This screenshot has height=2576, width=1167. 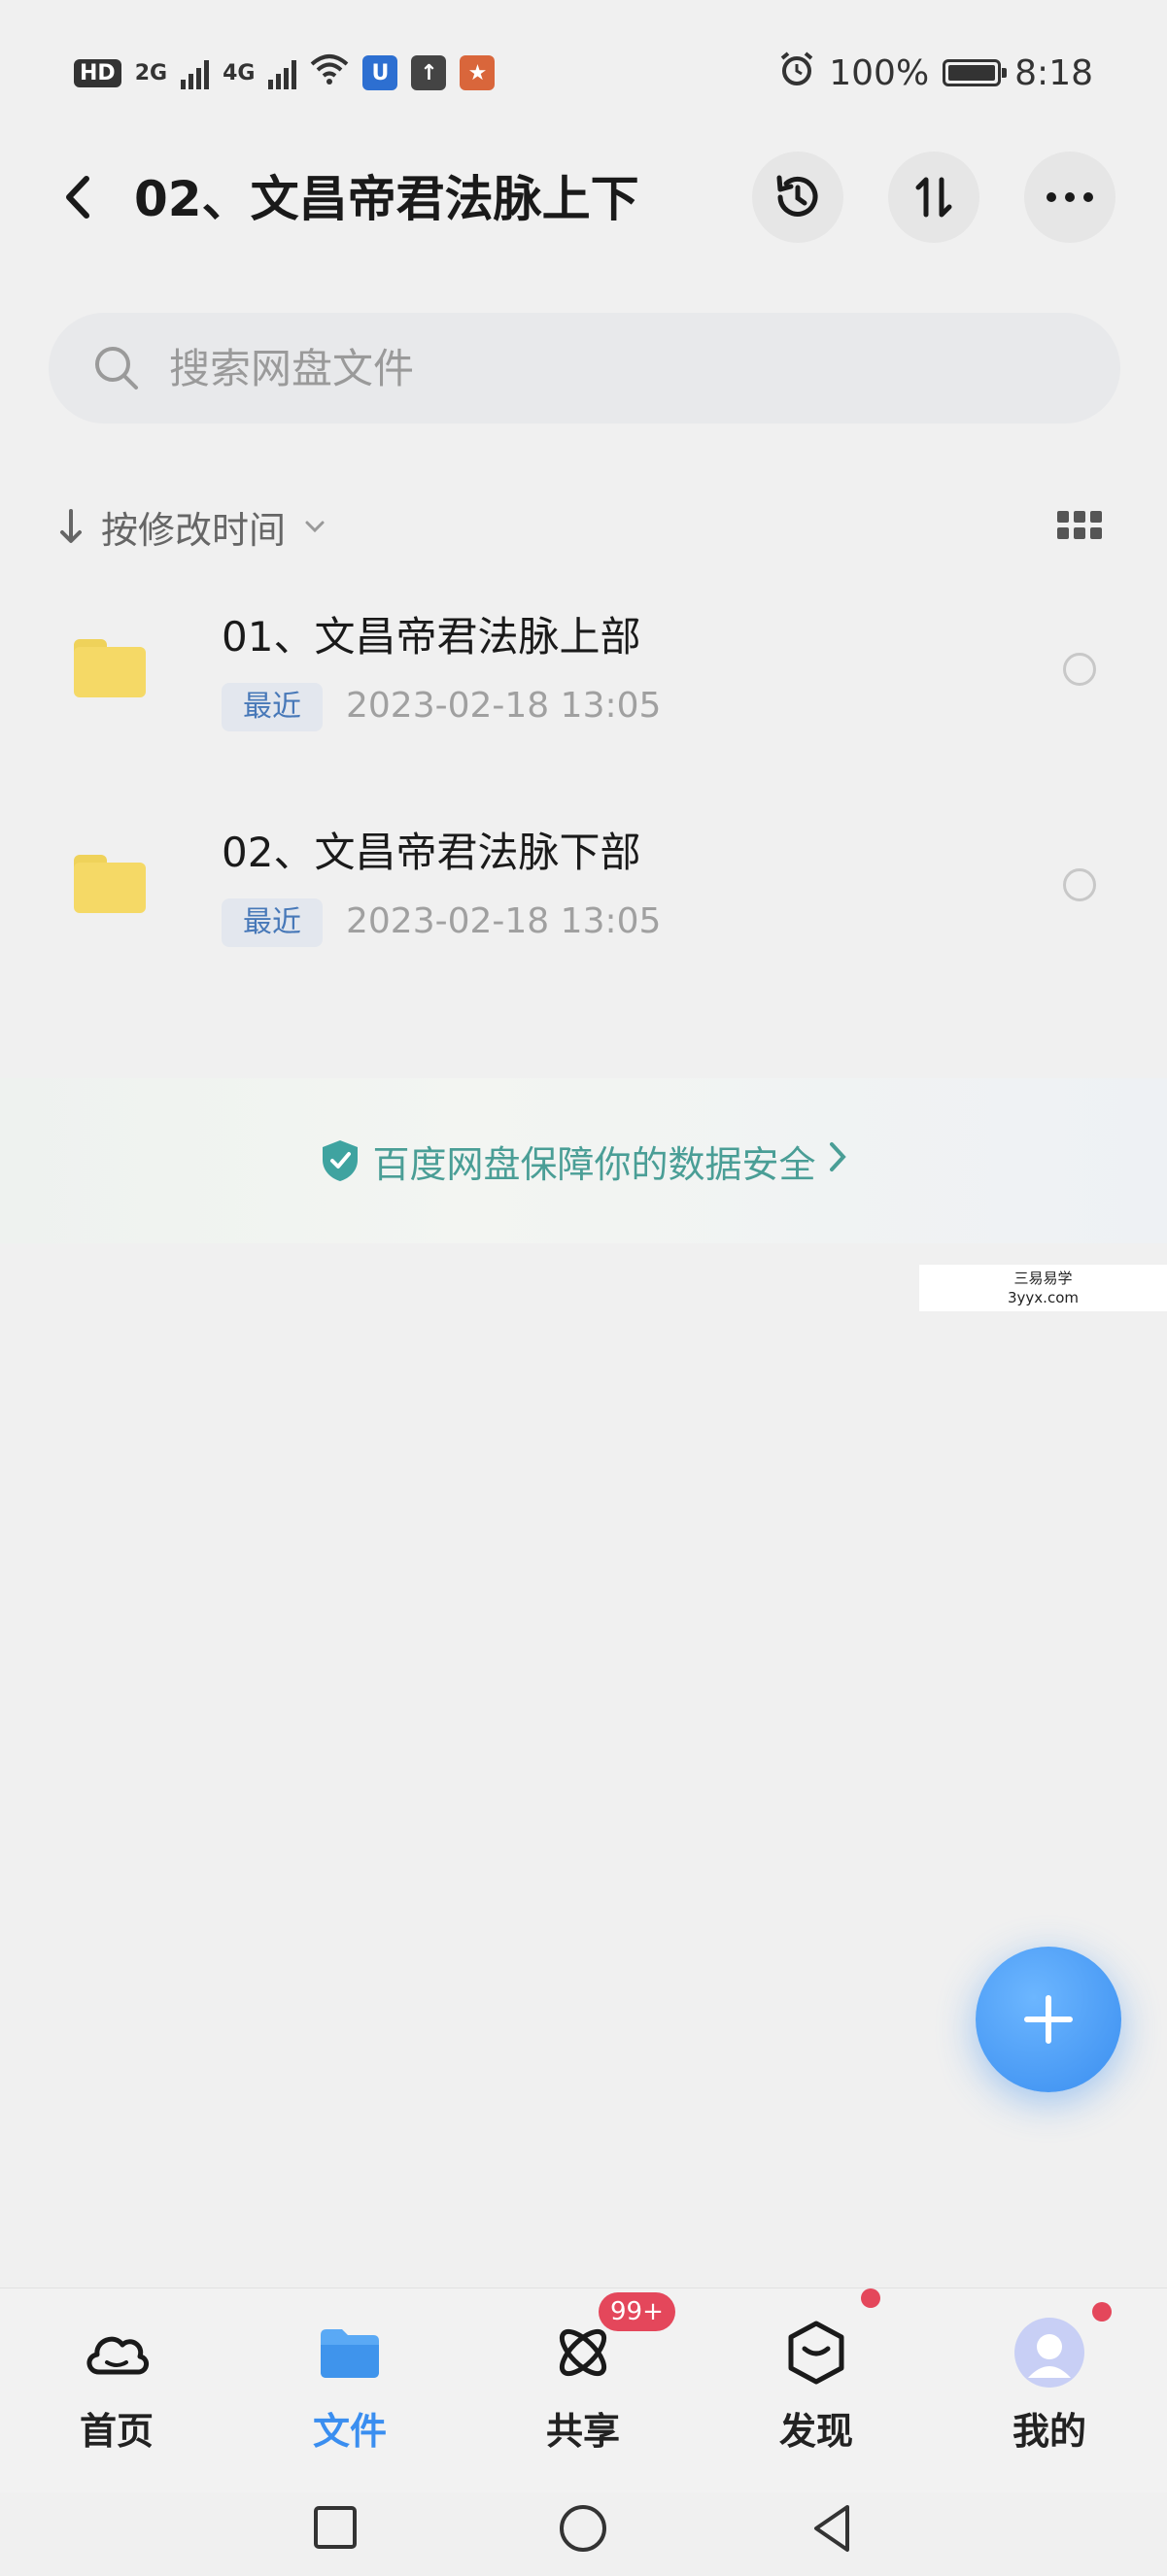 I want to click on more-button, so click(x=1070, y=197).